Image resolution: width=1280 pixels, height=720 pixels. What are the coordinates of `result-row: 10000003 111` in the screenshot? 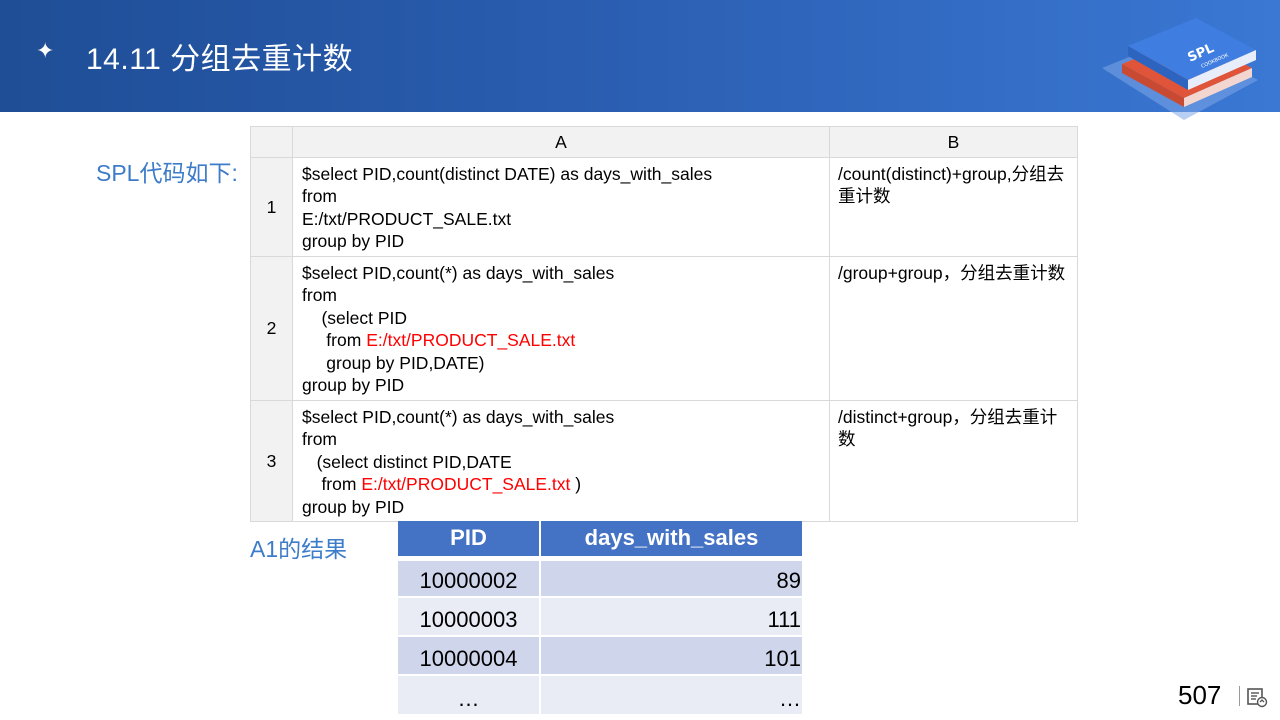 It's located at (600, 616).